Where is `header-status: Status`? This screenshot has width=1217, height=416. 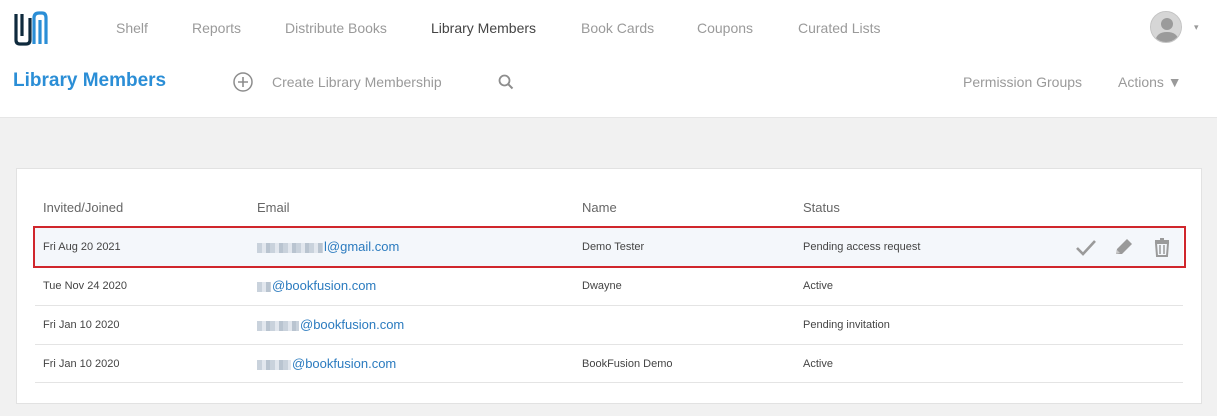 header-status: Status is located at coordinates (821, 207).